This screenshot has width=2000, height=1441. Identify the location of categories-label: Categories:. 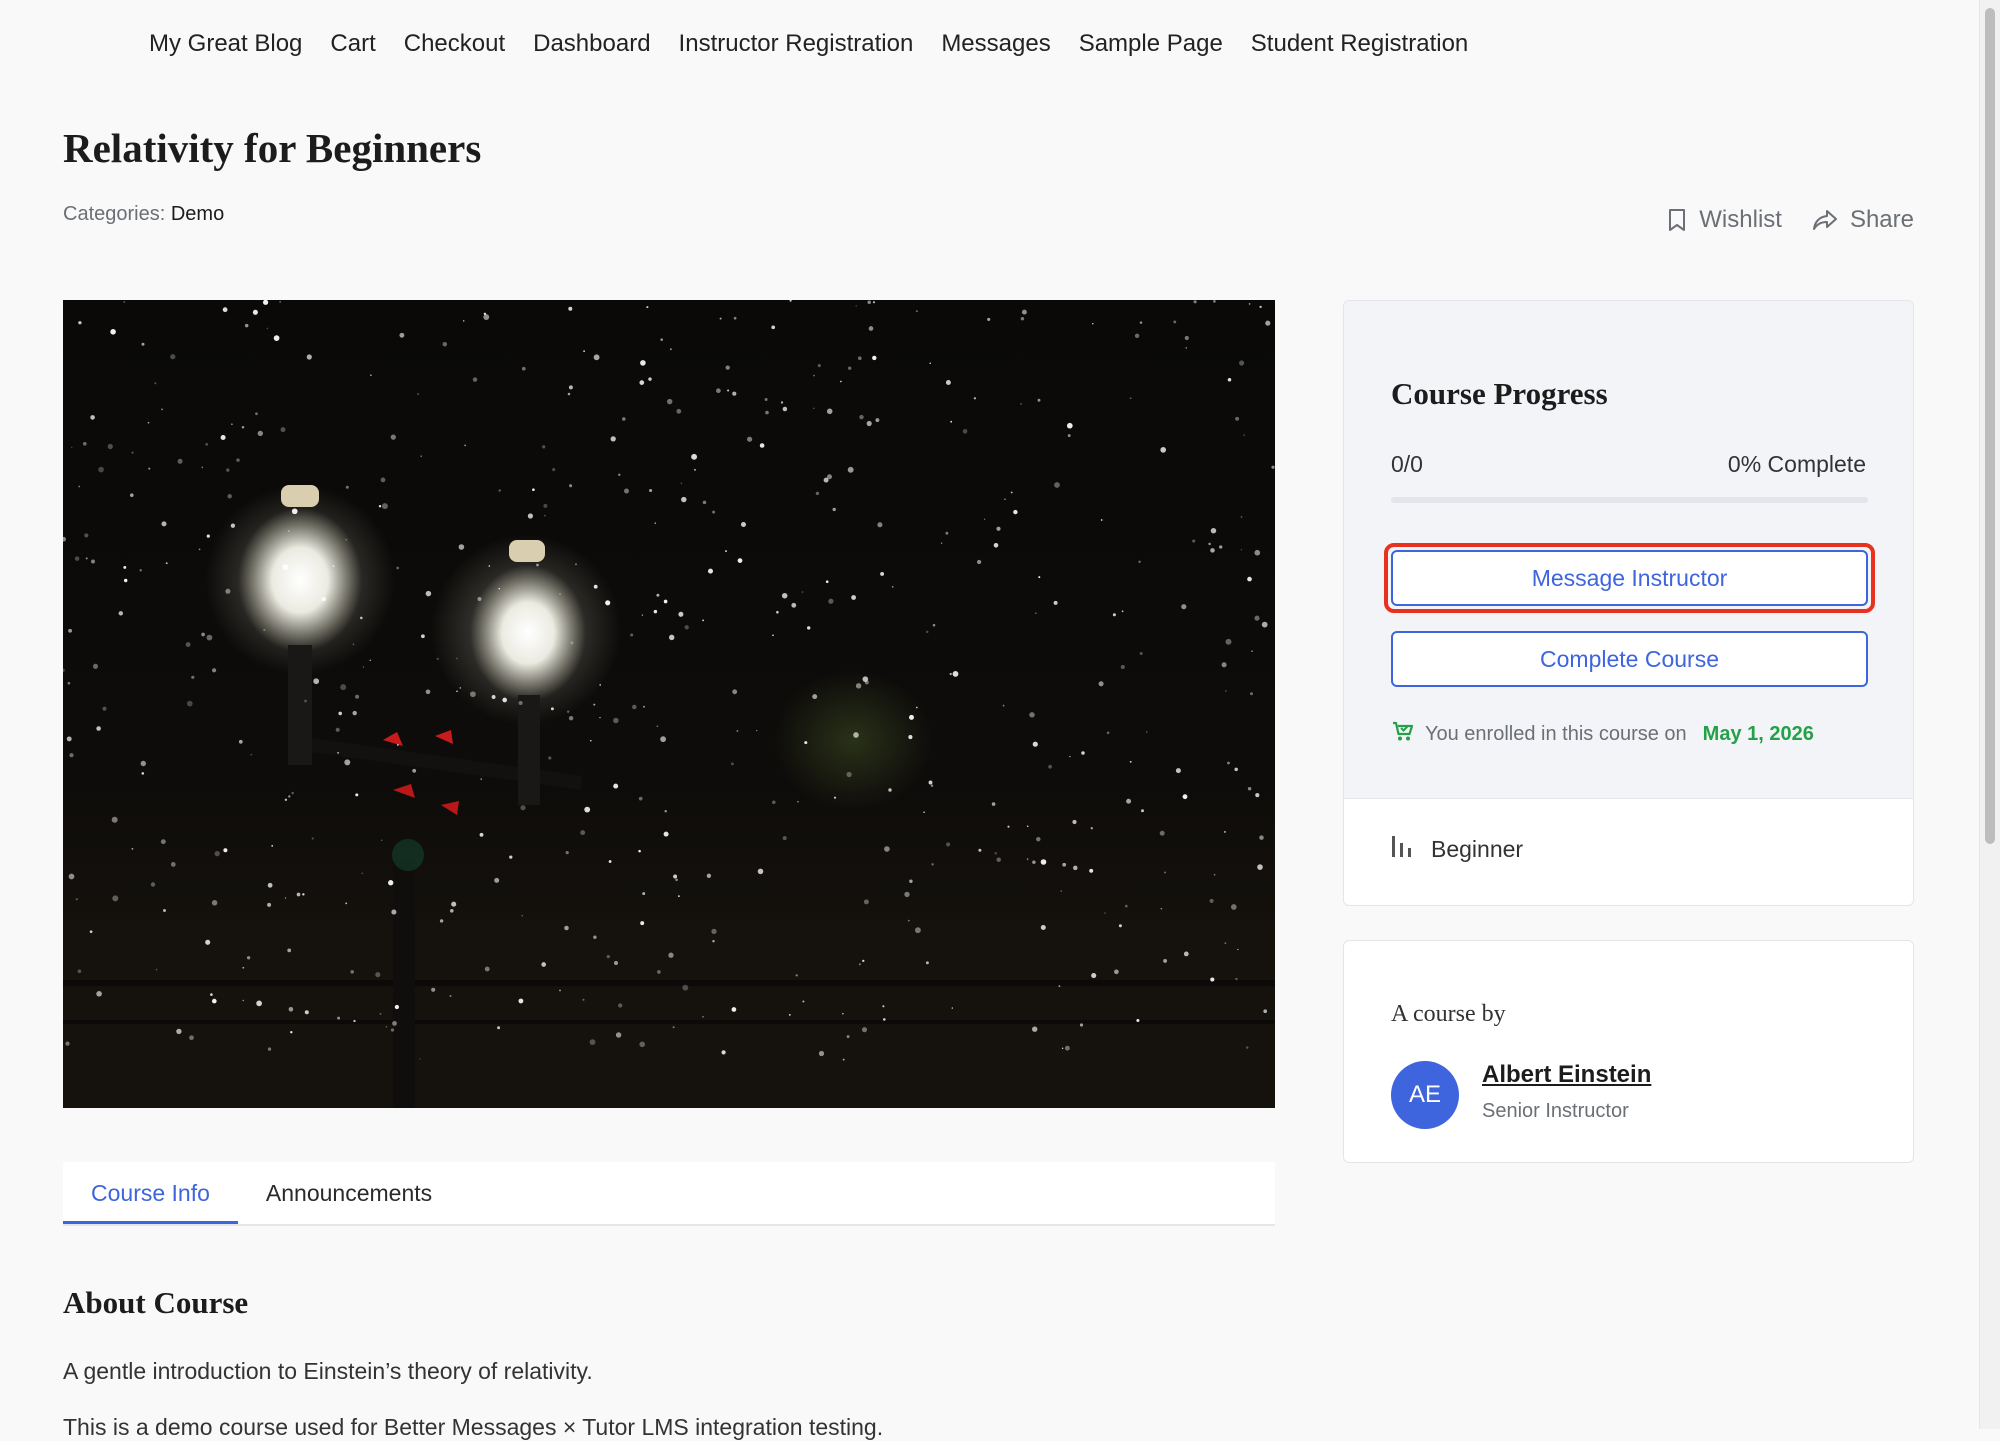
(114, 214).